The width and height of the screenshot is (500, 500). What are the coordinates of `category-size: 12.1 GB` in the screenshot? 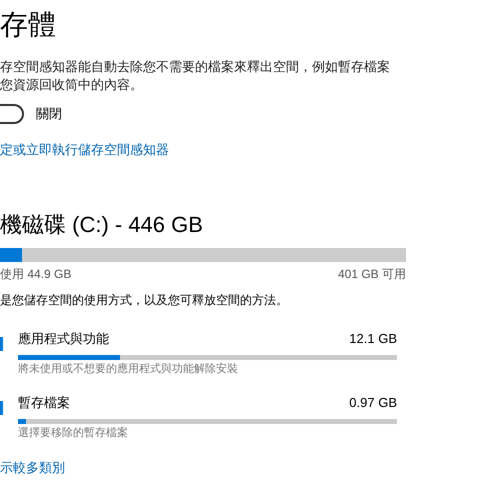 It's located at (373, 339).